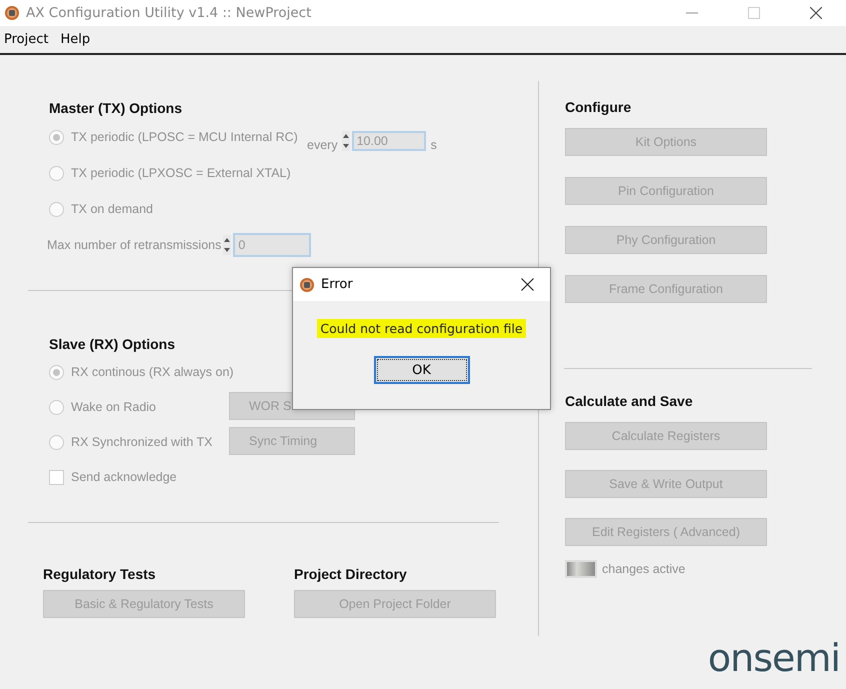 This screenshot has height=689, width=846. What do you see at coordinates (100, 574) in the screenshot?
I see `section-heading: Regulatory Tests` at bounding box center [100, 574].